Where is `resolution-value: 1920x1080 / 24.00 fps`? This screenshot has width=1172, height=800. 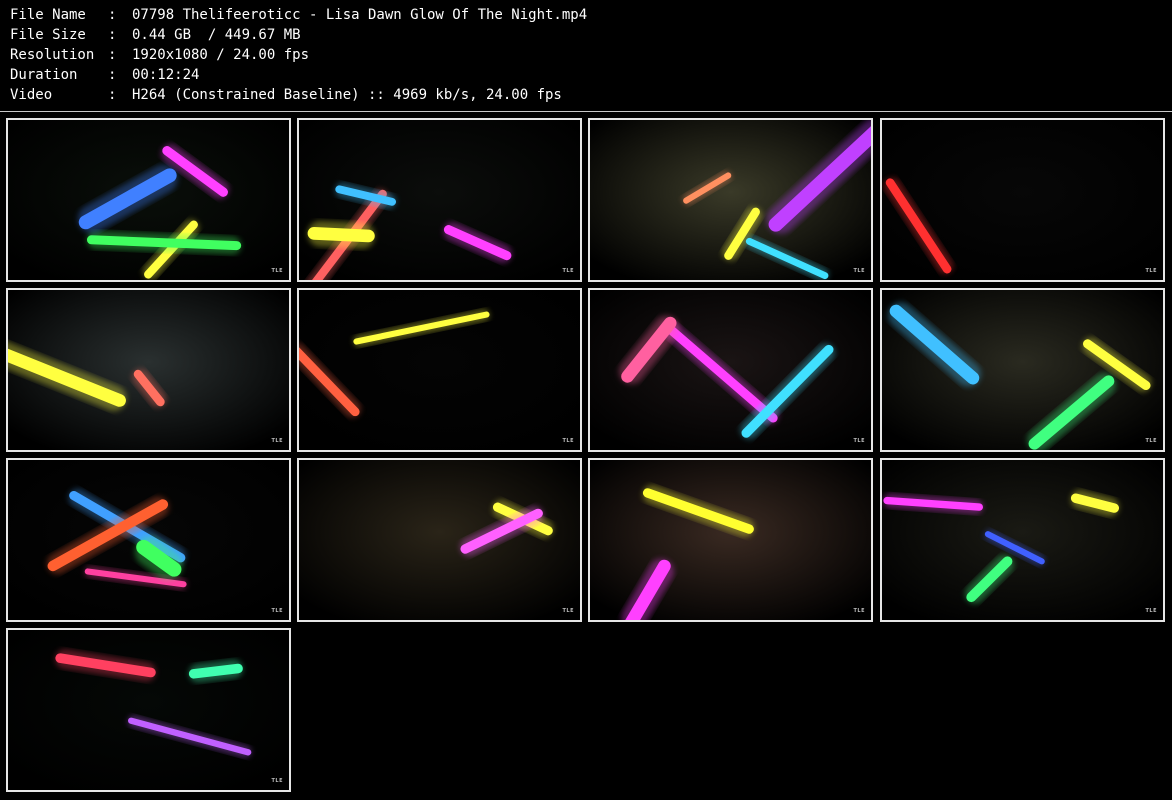
resolution-value: 1920x1080 / 24.00 fps is located at coordinates (221, 55).